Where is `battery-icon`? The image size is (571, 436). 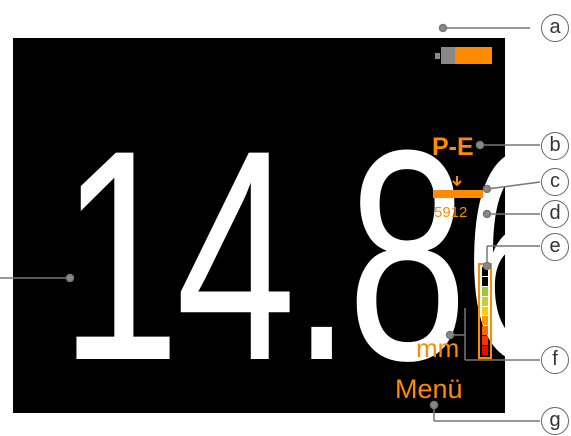 battery-icon is located at coordinates (463, 55).